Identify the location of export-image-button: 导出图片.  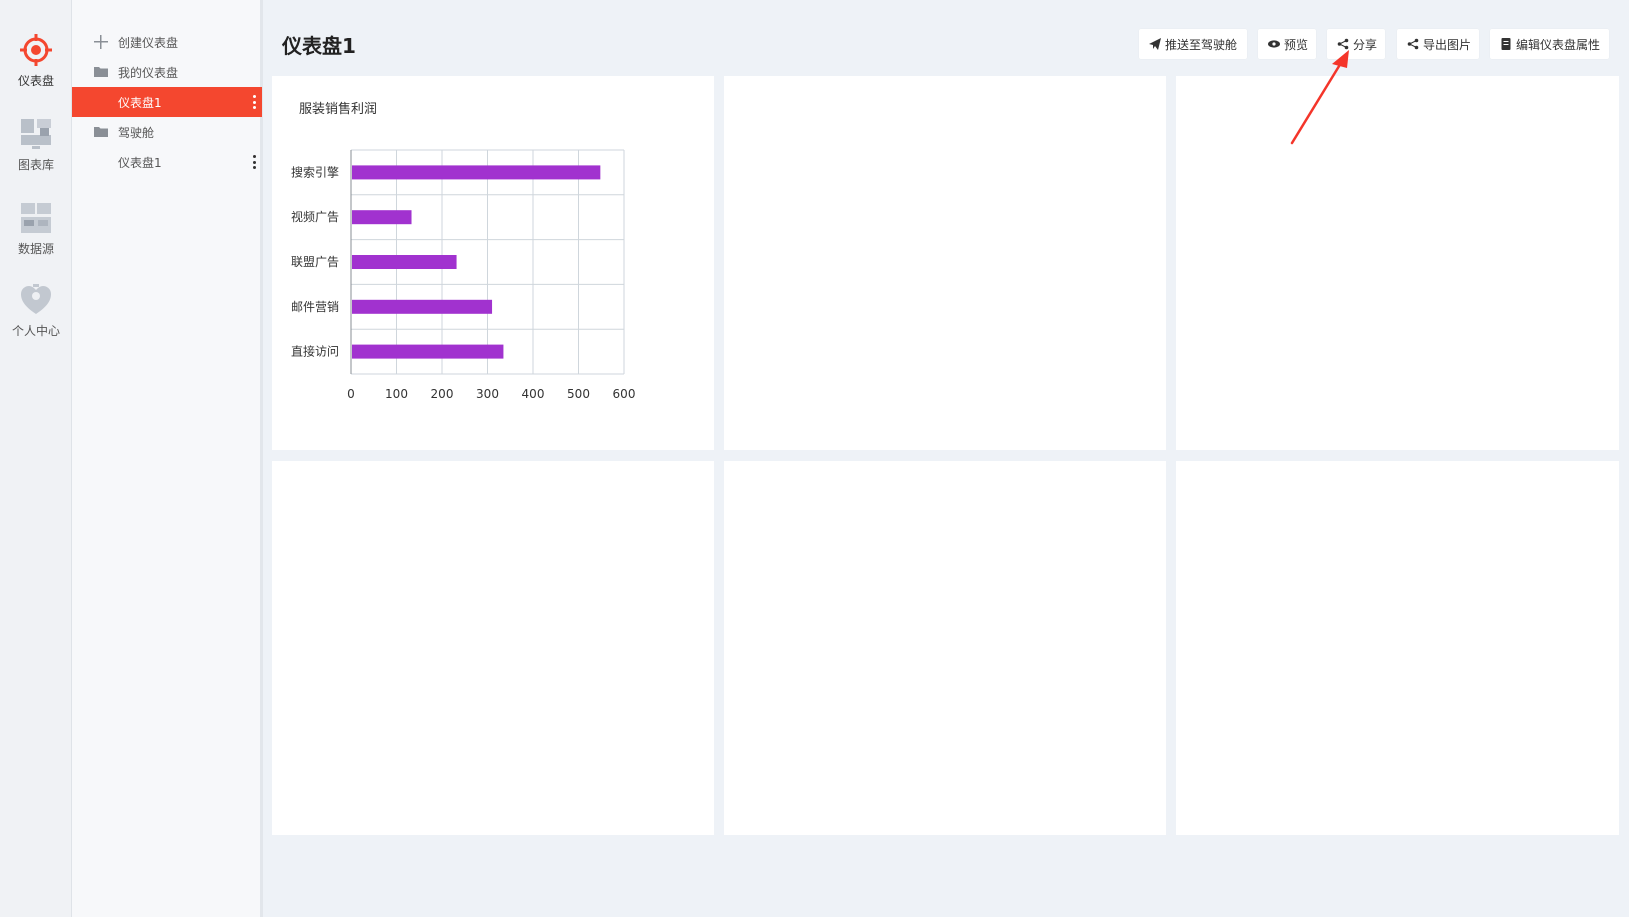
(1438, 44).